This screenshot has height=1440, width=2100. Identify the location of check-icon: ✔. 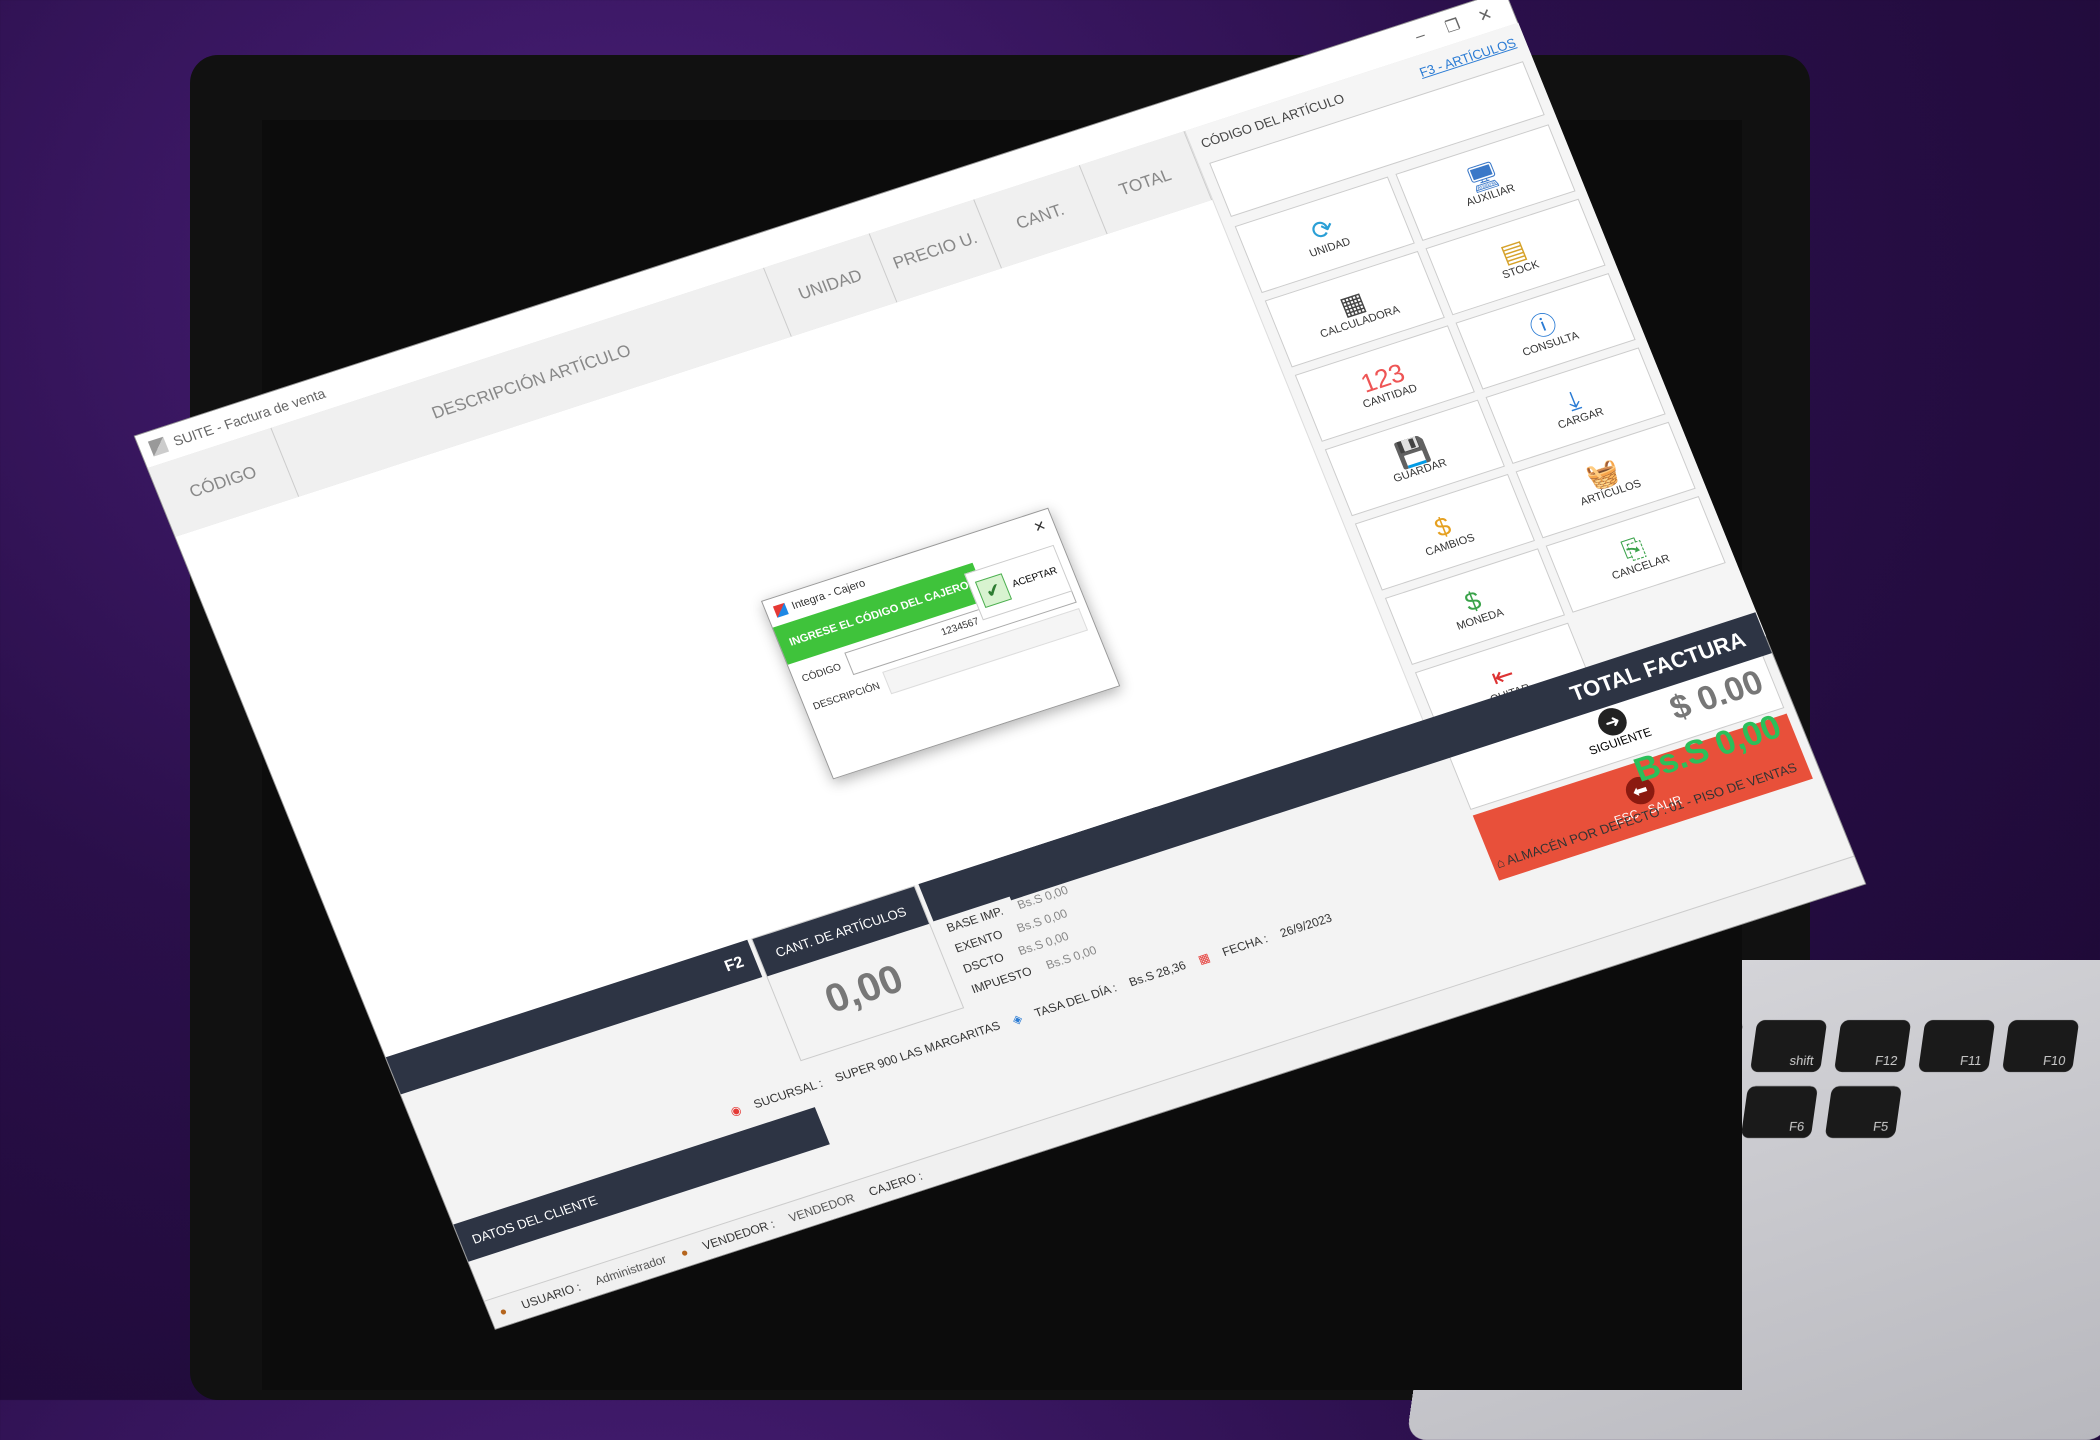
(993, 590).